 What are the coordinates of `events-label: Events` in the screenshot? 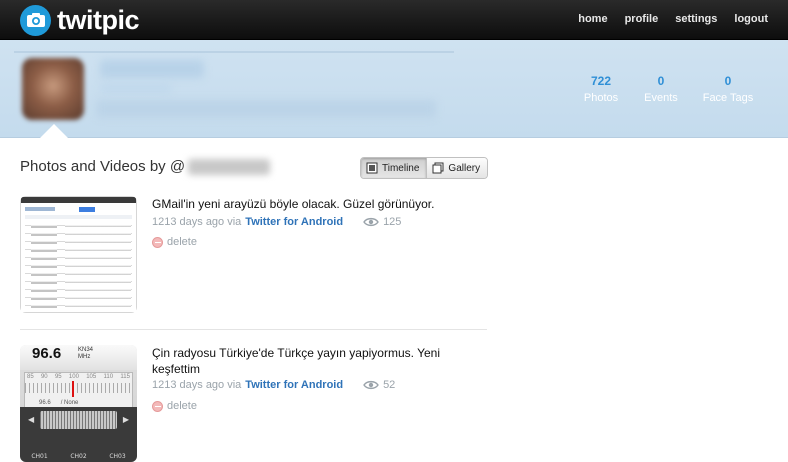 It's located at (661, 98).